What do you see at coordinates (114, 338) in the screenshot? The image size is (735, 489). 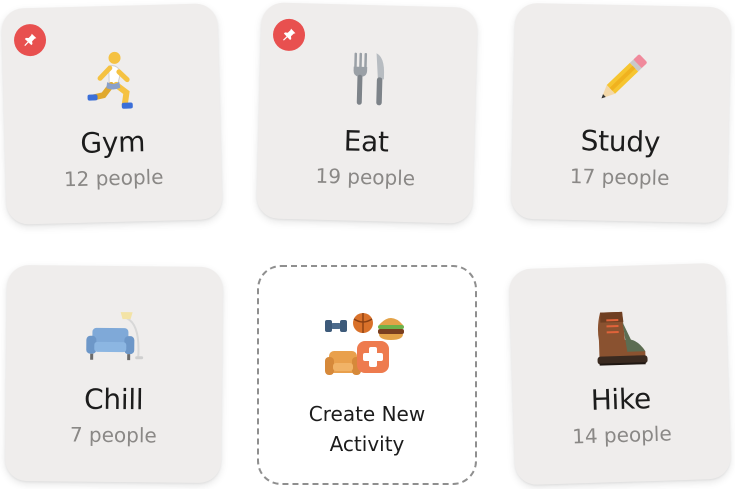 I see `sofa-icon` at bounding box center [114, 338].